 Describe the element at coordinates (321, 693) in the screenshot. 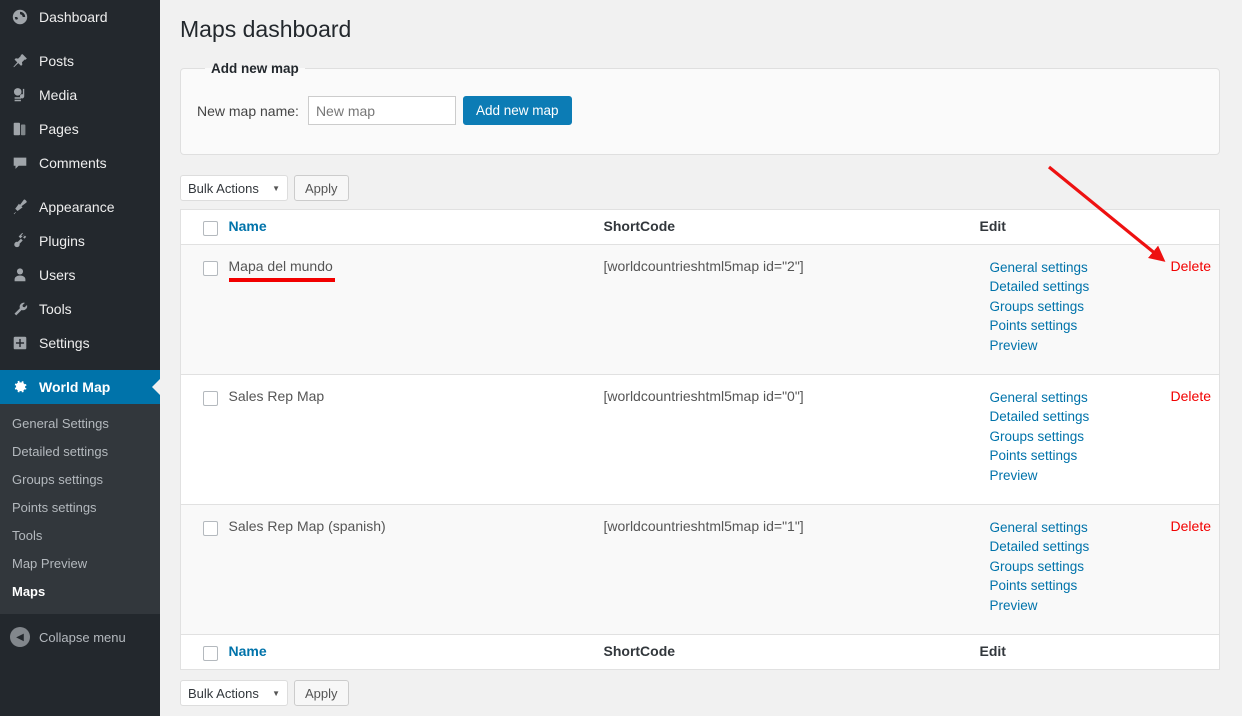

I see `apply-button-bottom: Apply` at that location.